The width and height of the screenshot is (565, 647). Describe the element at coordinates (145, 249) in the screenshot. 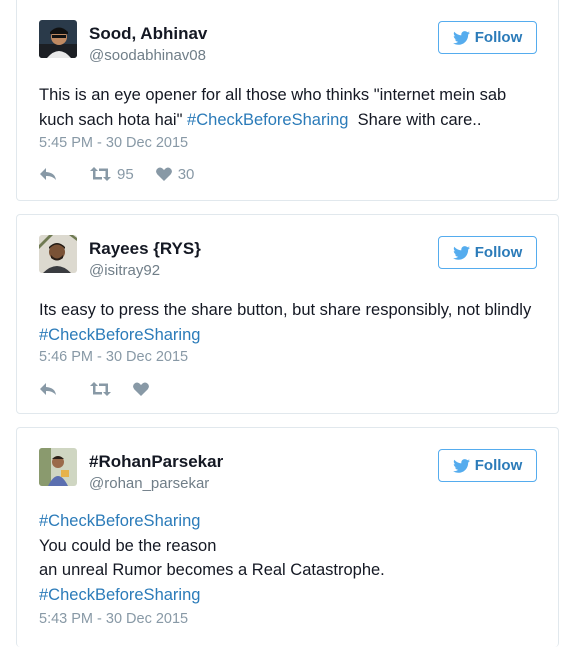

I see `author-name: Rayees {RYS}` at that location.